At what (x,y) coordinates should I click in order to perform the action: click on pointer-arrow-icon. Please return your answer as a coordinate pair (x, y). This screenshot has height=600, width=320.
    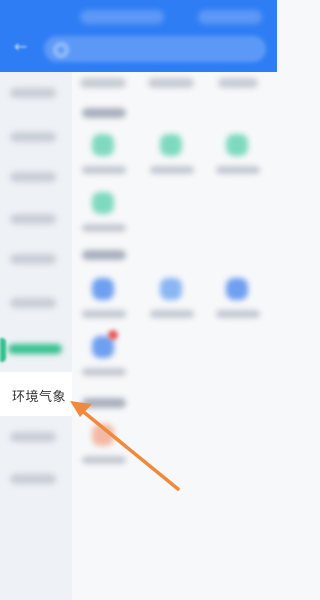
    Looking at the image, I should click on (125, 446).